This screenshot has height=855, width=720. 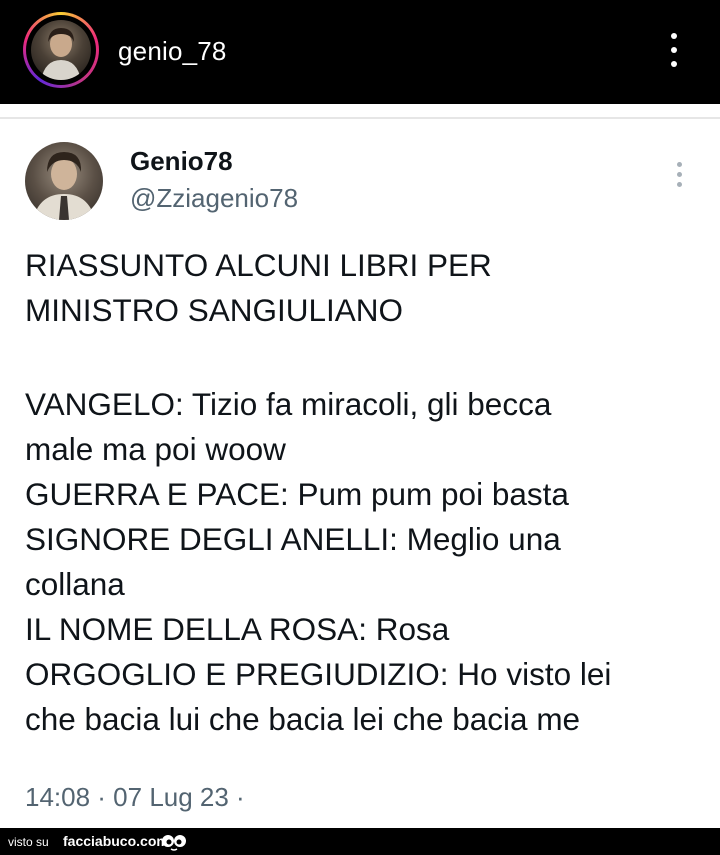 I want to click on instagram-avatar, so click(x=61, y=50).